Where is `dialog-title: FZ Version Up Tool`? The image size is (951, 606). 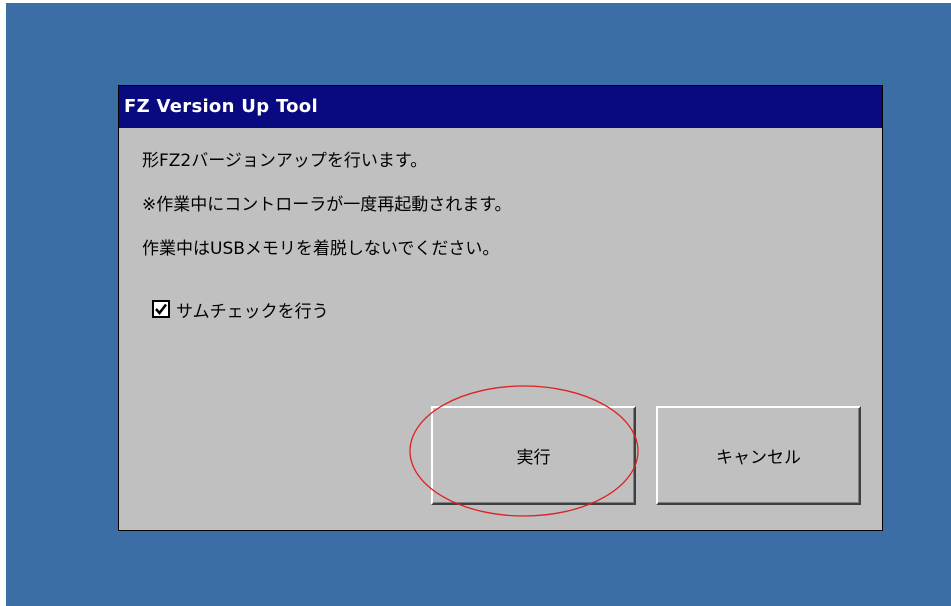
dialog-title: FZ Version Up Tool is located at coordinates (500, 107).